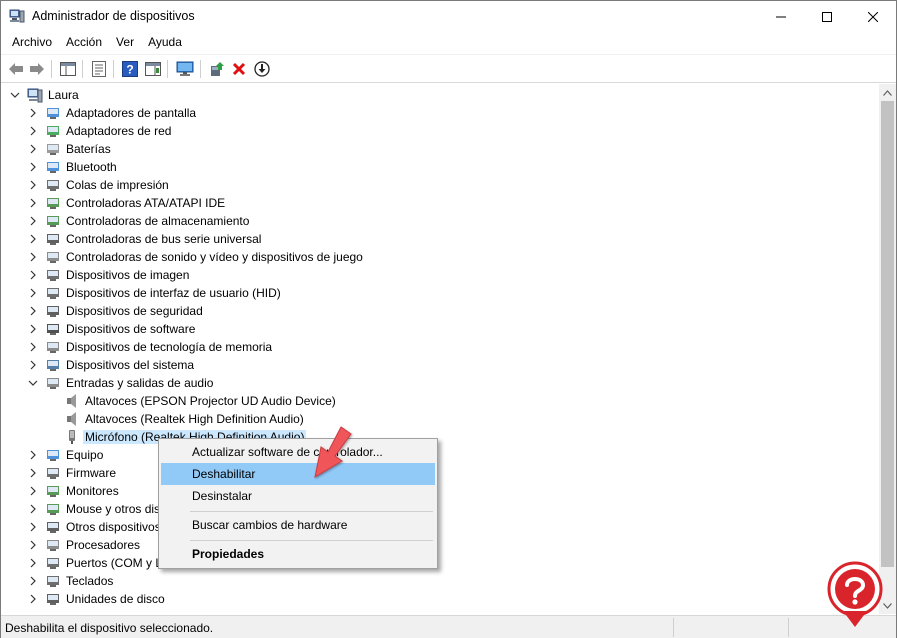  I want to click on update-driver-button, so click(217, 69).